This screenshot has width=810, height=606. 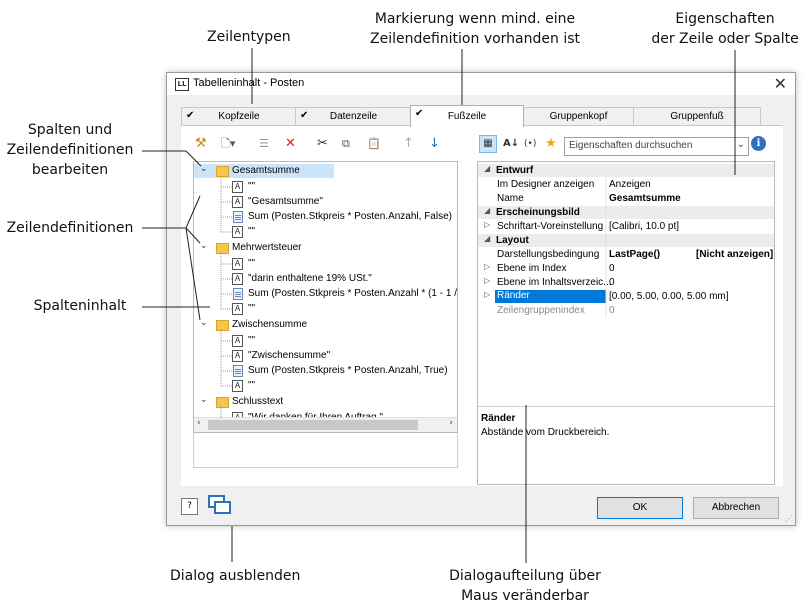 What do you see at coordinates (249, 37) in the screenshot?
I see `callout-zeilentypen: Zeilentypen` at bounding box center [249, 37].